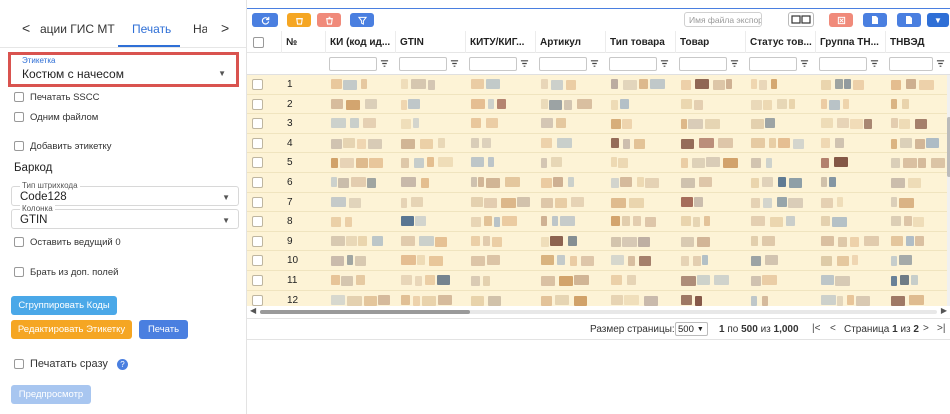 The image size is (950, 414). I want to click on help-icon: ?, so click(122, 364).